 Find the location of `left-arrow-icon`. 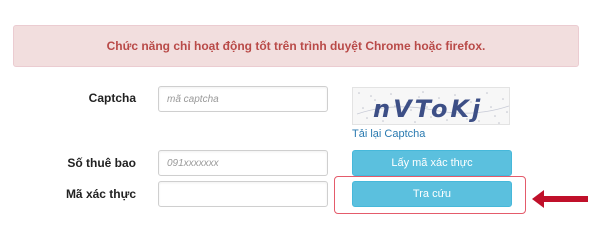

left-arrow-icon is located at coordinates (560, 199).